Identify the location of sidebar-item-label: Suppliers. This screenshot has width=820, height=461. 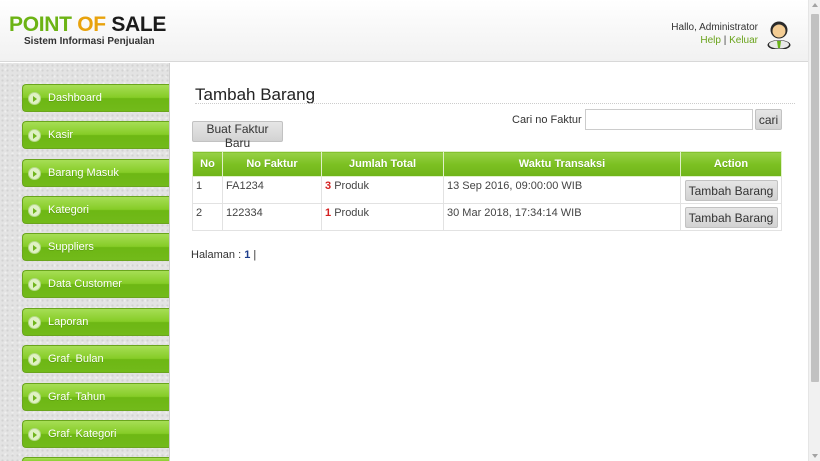
(71, 247).